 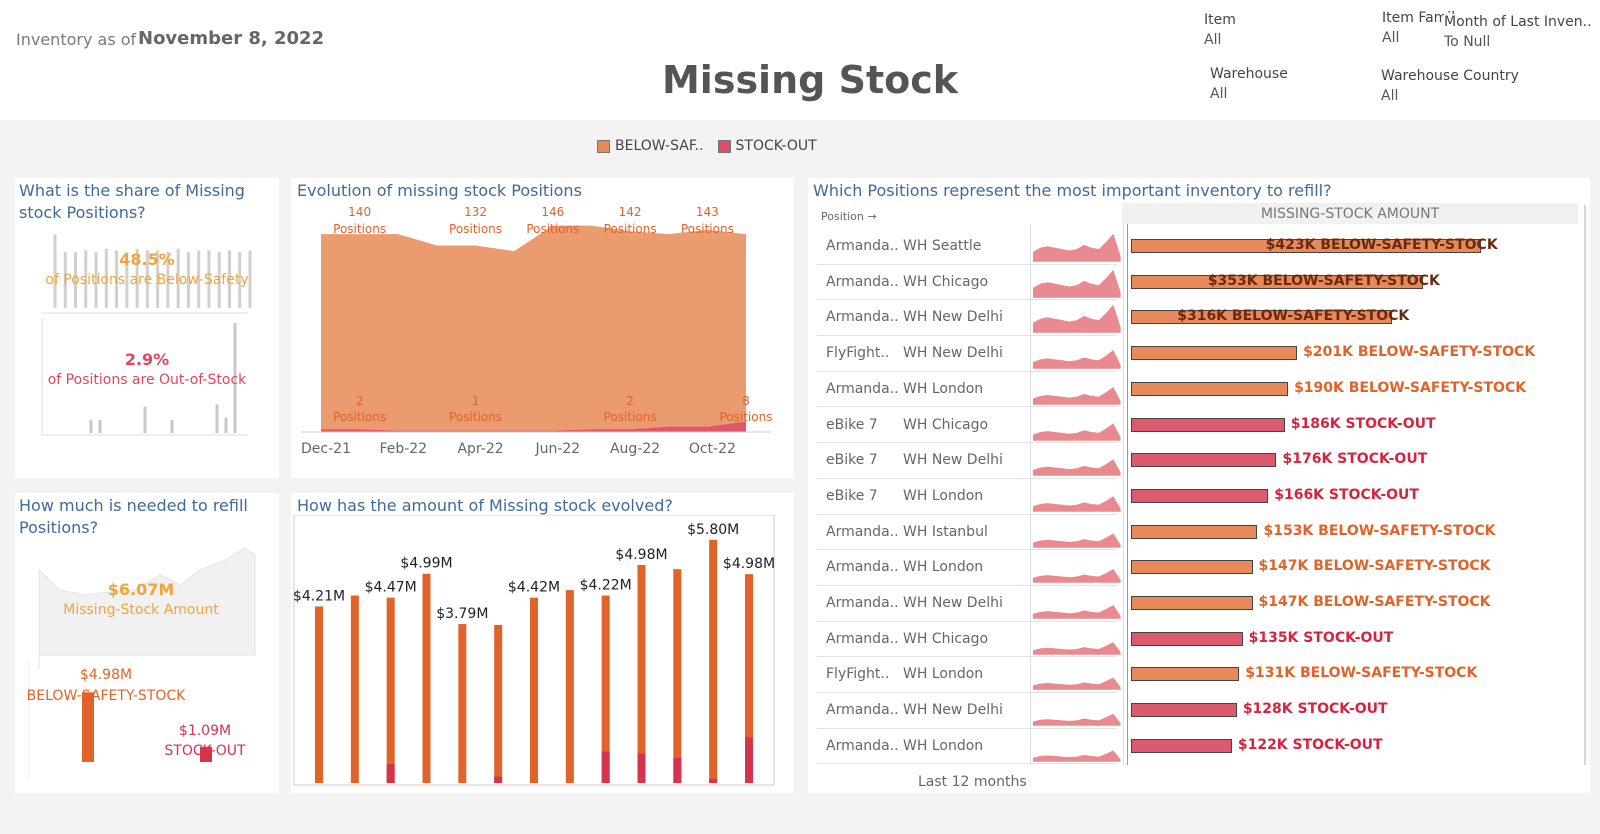 What do you see at coordinates (426, 564) in the screenshot?
I see `amount-bar-label: $4.99M` at bounding box center [426, 564].